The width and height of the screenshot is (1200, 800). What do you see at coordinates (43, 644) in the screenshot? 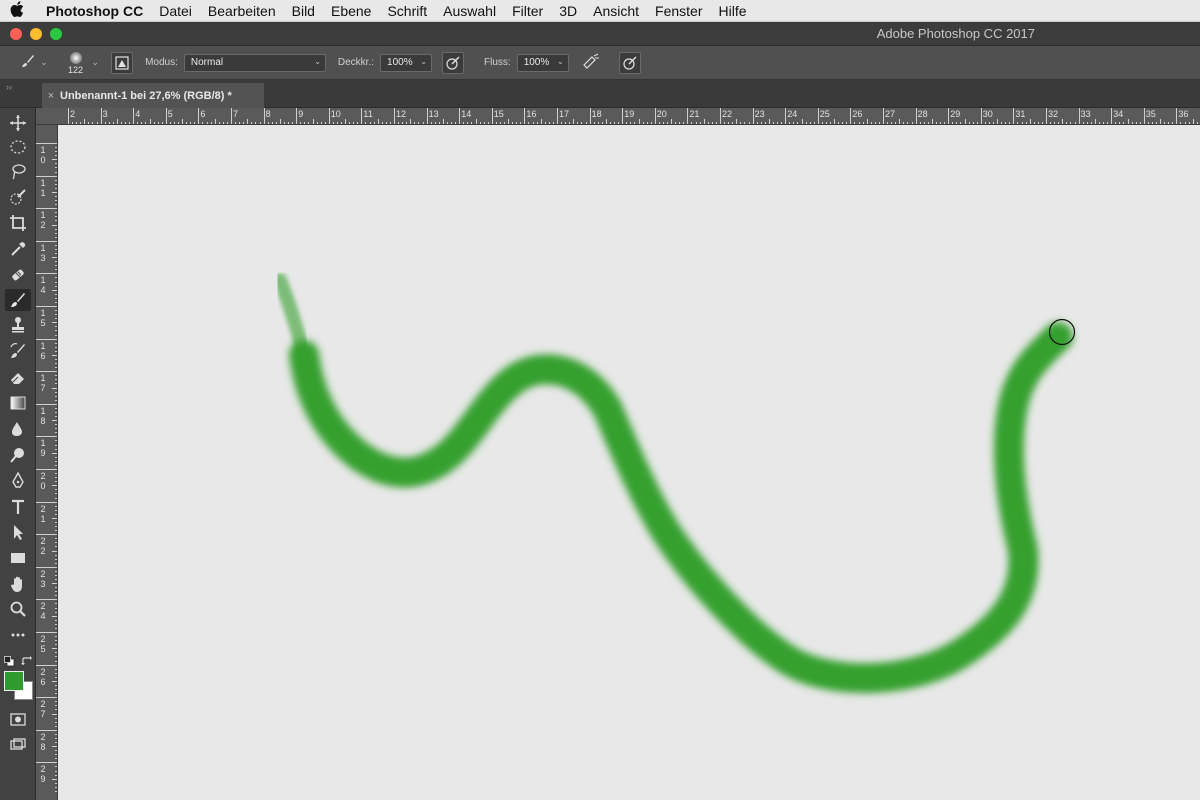
I see `ruler-label: 25` at bounding box center [43, 644].